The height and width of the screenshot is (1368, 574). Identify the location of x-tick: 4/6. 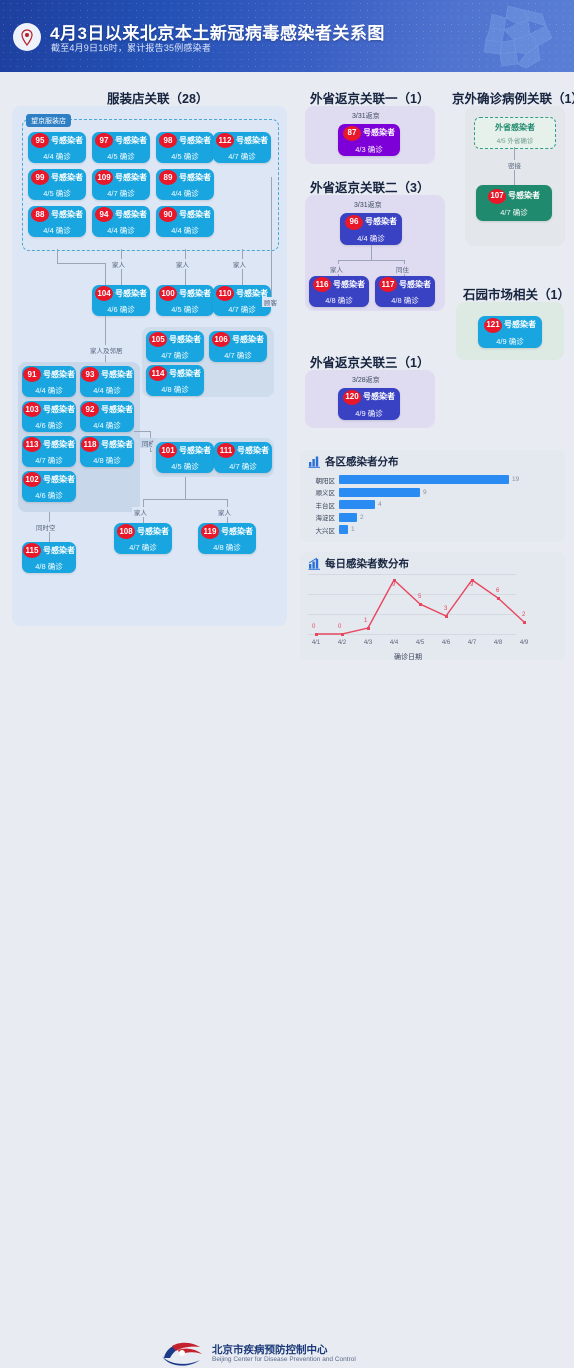
(446, 643).